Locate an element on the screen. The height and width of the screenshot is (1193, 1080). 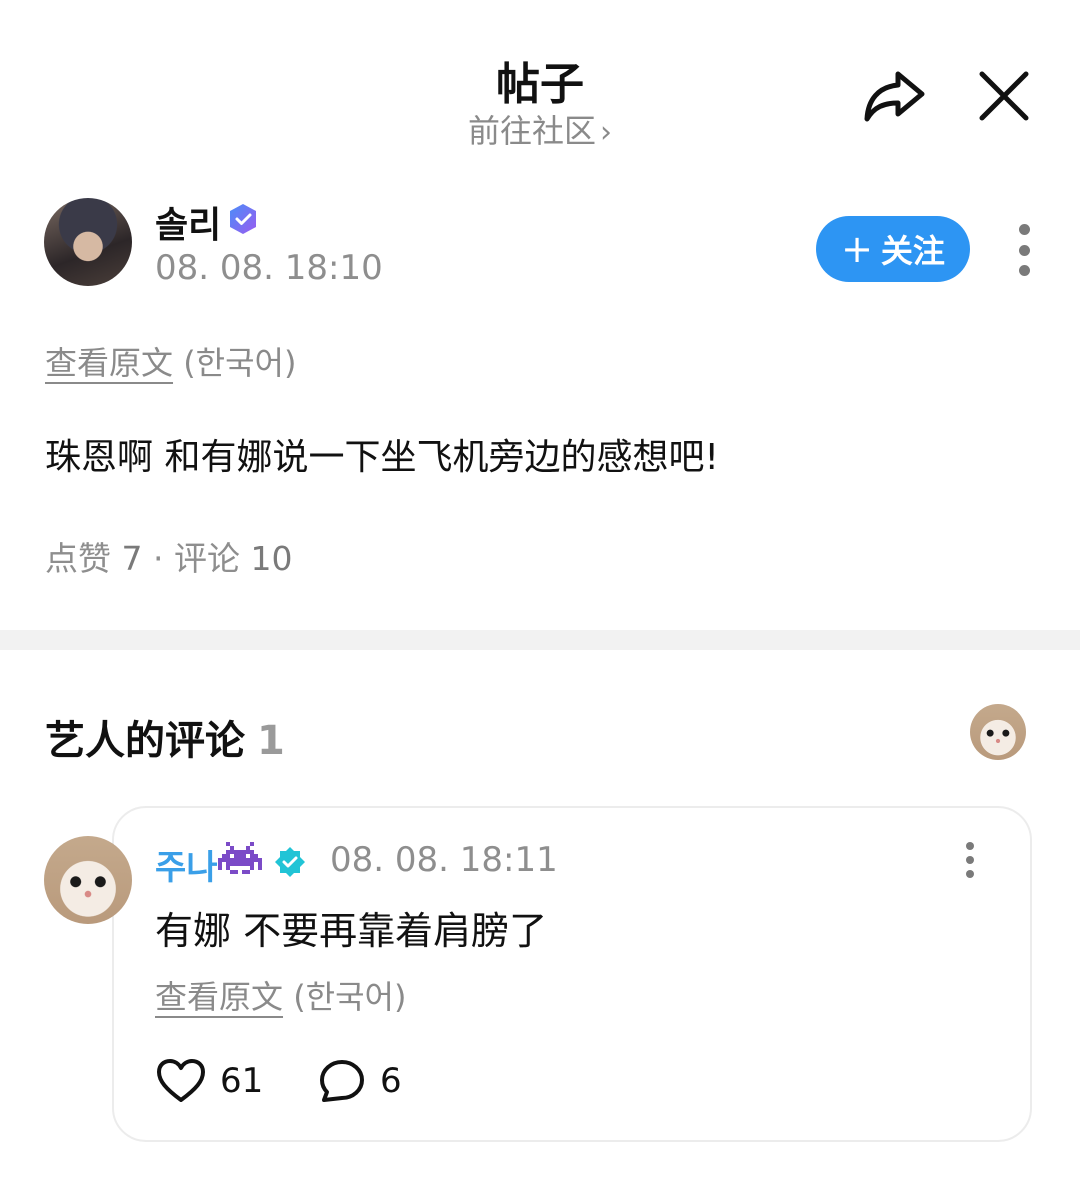
post-stats: 点赞 7 · 评论 10 is located at coordinates (169, 556).